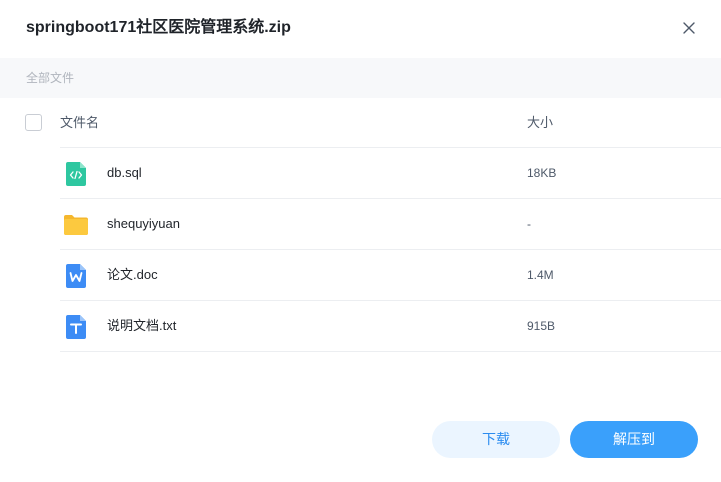 The width and height of the screenshot is (721, 482). Describe the element at coordinates (529, 224) in the screenshot. I see `file-size: -` at that location.